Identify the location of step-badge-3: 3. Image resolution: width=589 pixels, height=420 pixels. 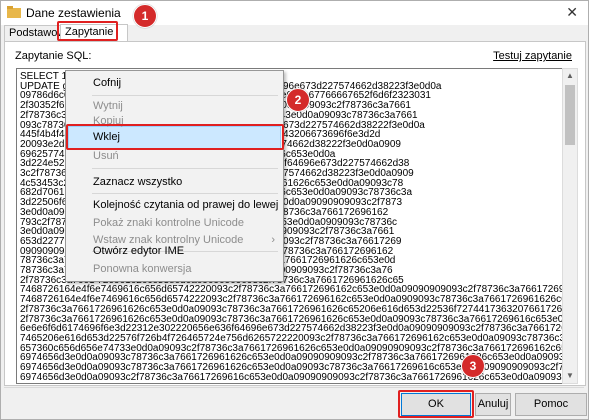
(473, 366).